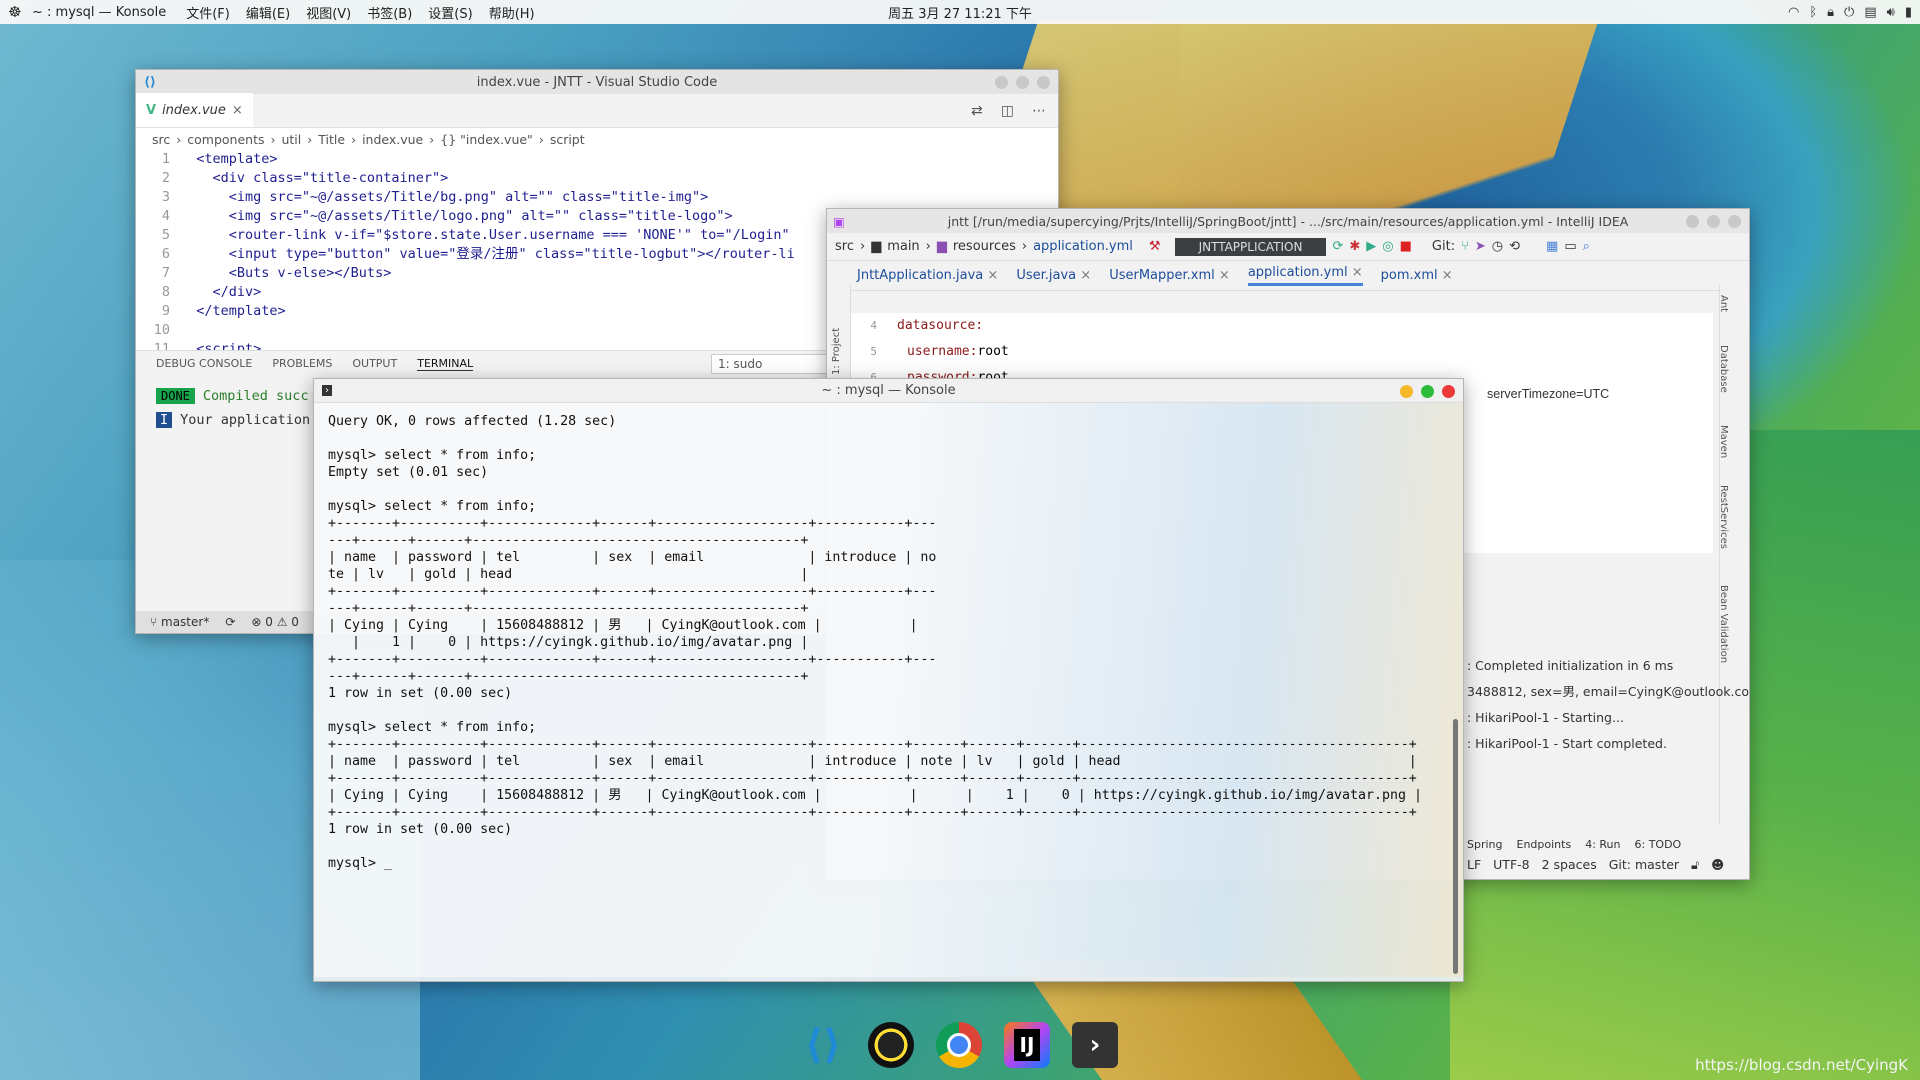 Image resolution: width=1920 pixels, height=1080 pixels. Describe the element at coordinates (1354, 246) in the screenshot. I see `debug-icon: ✱` at that location.